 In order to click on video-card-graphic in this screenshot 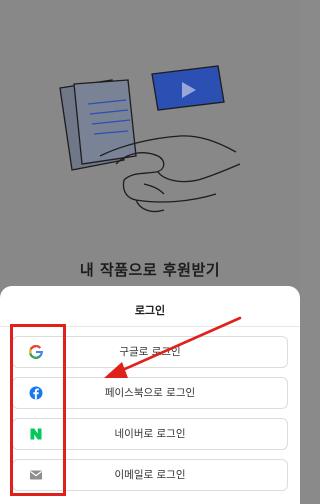, I will do `click(188, 88)`.